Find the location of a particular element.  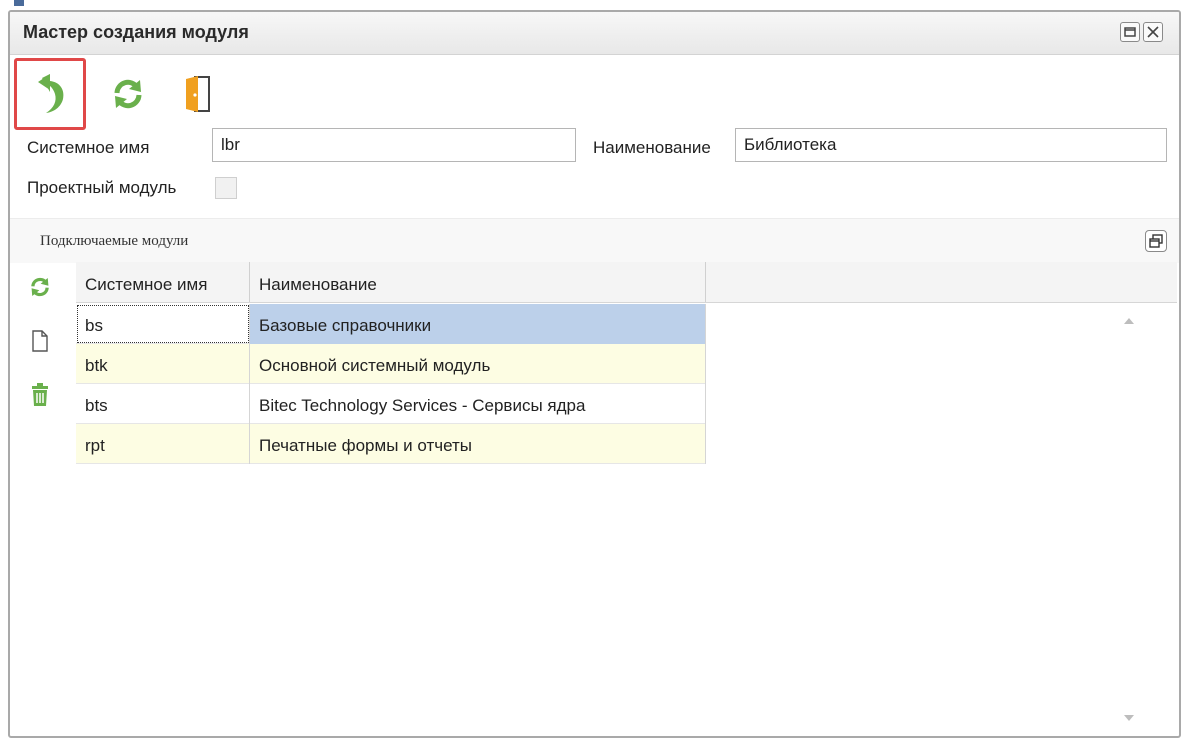

cell-system-name: bts is located at coordinates (163, 404).